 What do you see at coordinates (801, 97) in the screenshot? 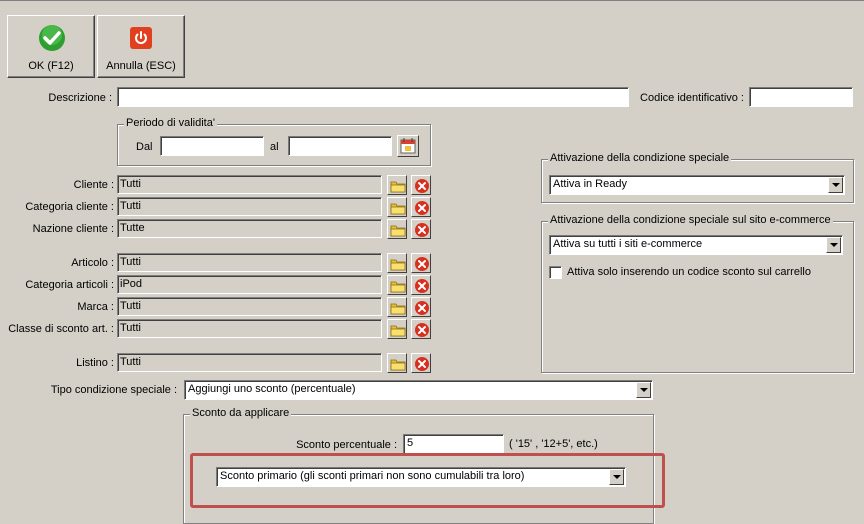
I see `codice-input` at bounding box center [801, 97].